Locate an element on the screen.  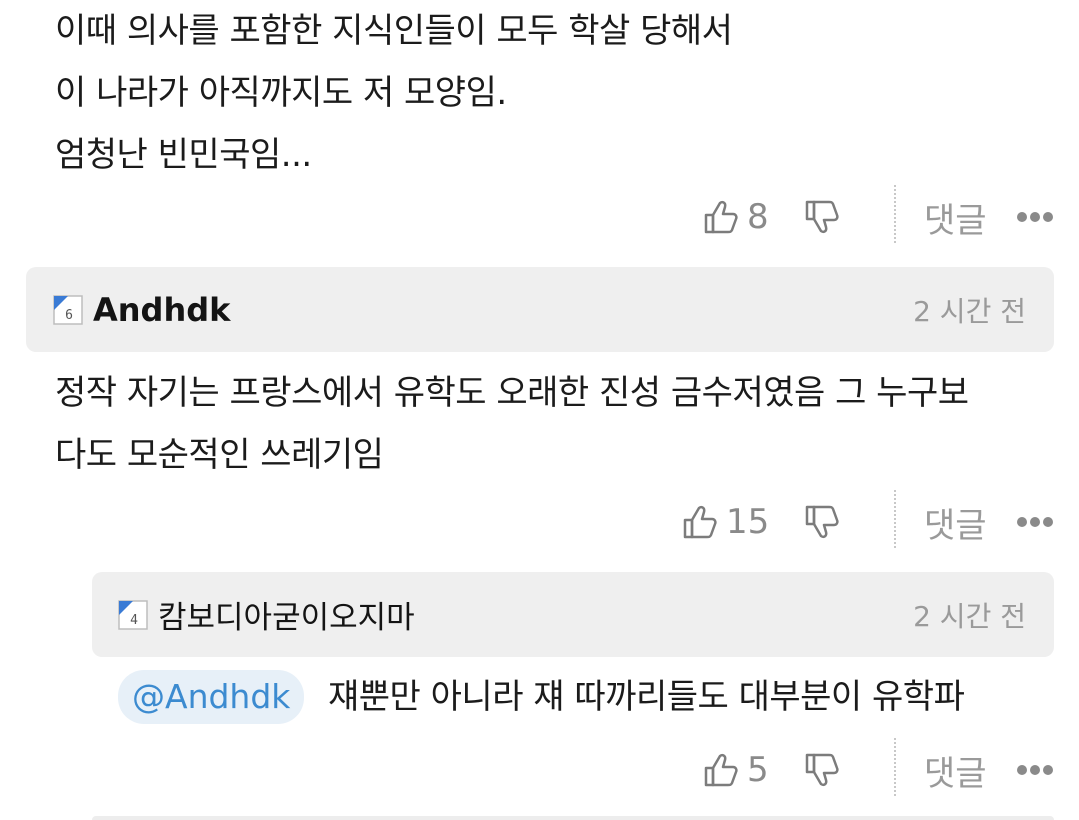
reply-header: 4 캄보디아굳이오지마 2 시간 전 is located at coordinates (573, 614).